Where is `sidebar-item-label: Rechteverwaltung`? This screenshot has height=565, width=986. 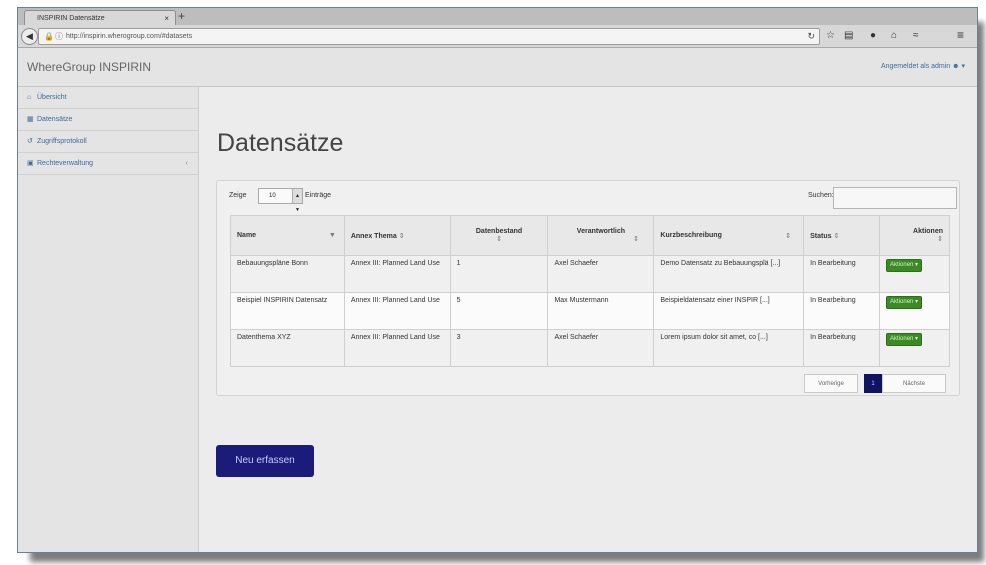
sidebar-item-label: Rechteverwaltung is located at coordinates (65, 163).